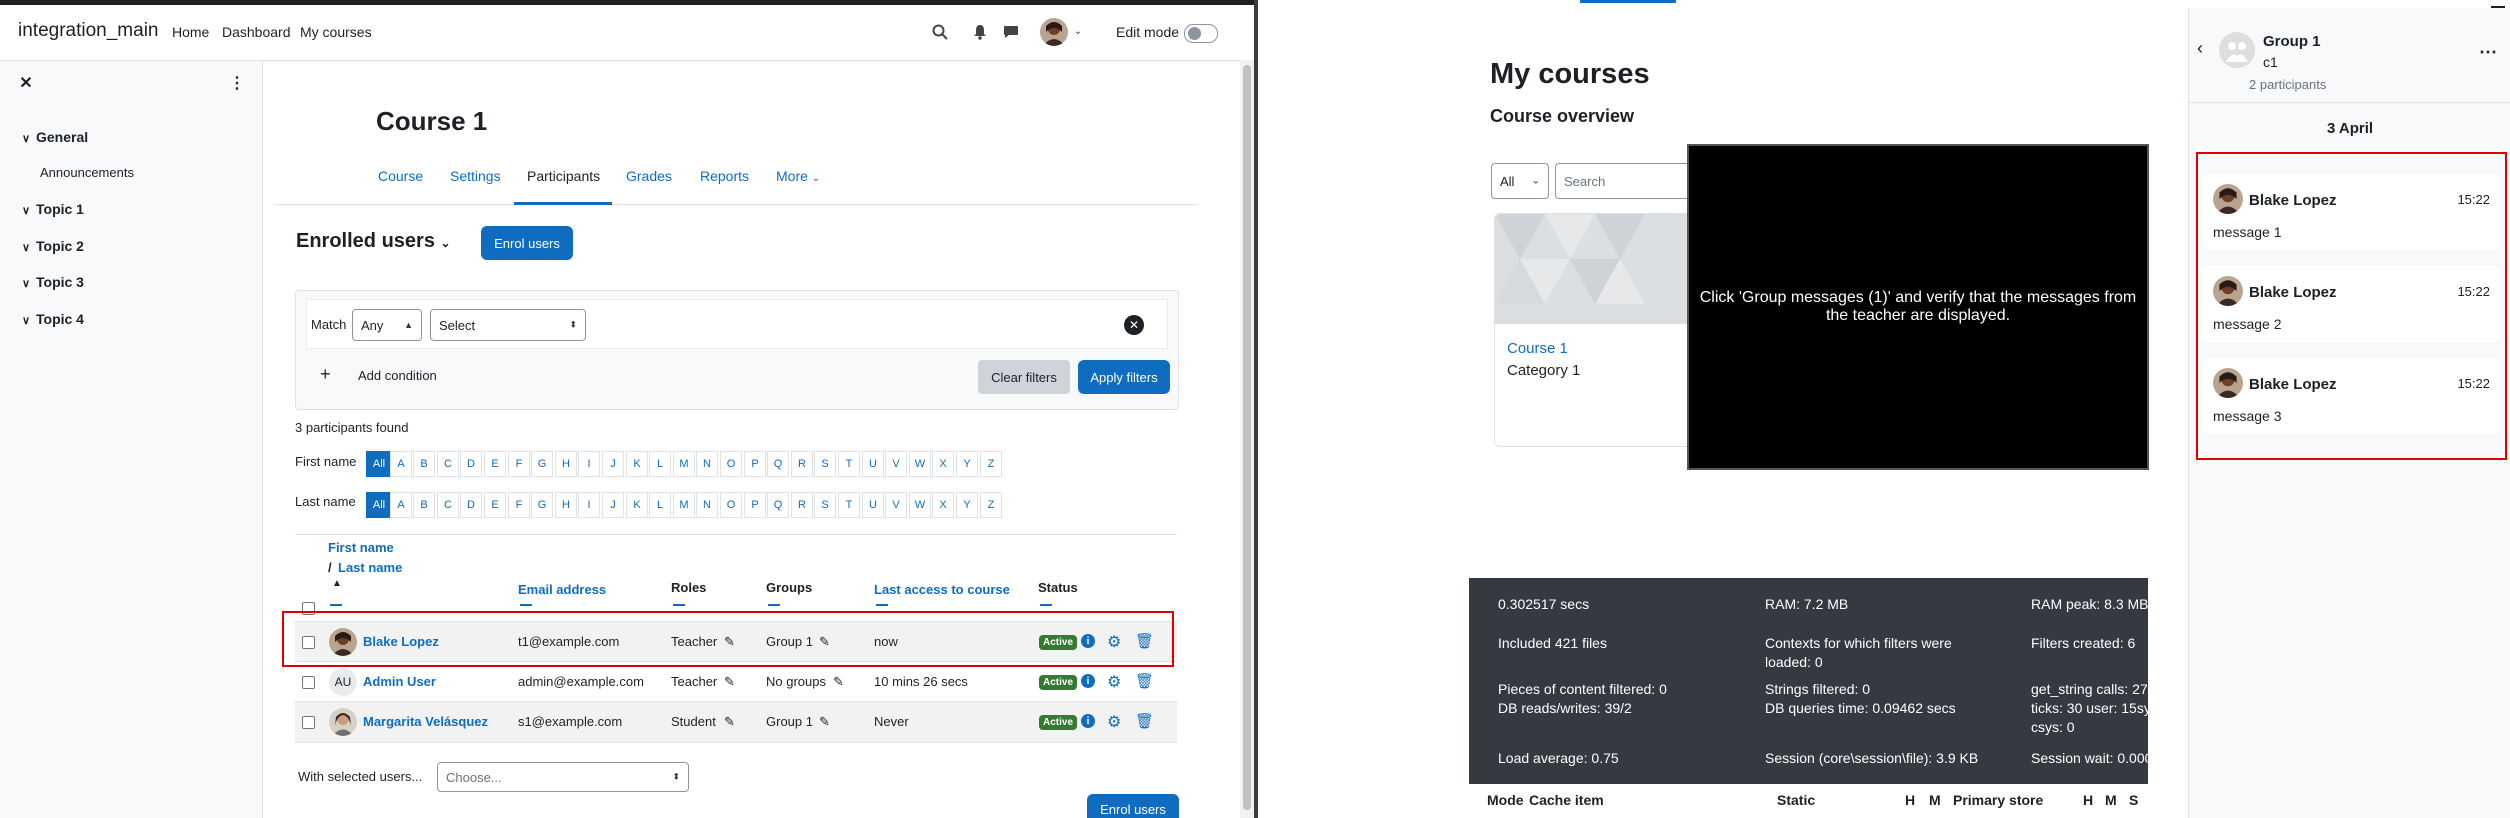 This screenshot has width=2510, height=818. I want to click on tab-grades: Grades, so click(649, 176).